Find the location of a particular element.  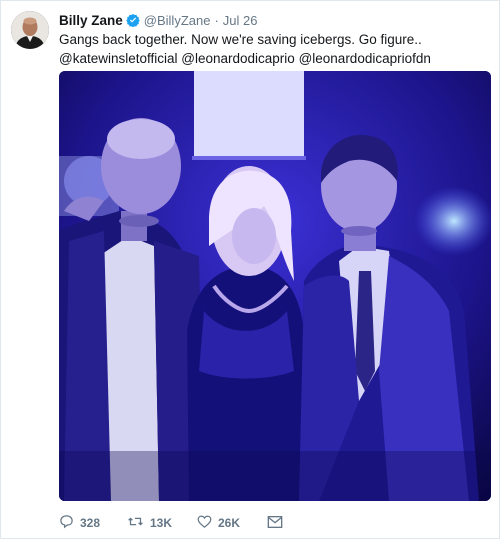

direct-message-button is located at coordinates (275, 523).